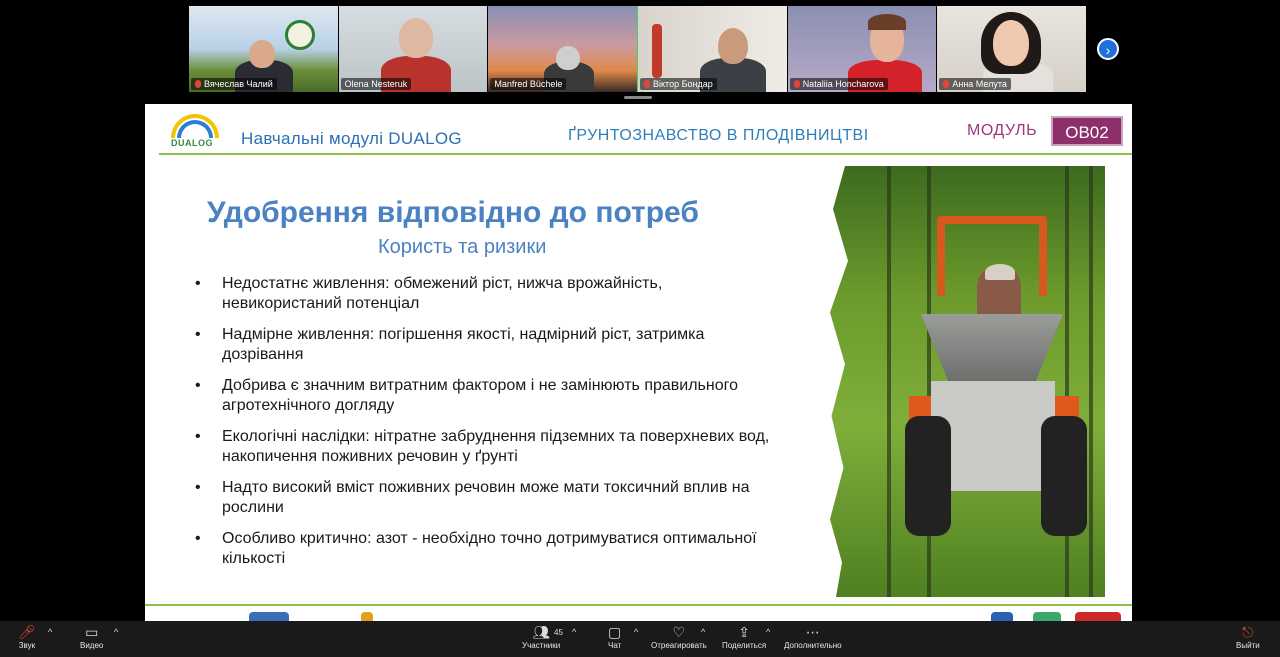 This screenshot has width=1280, height=657. What do you see at coordinates (862, 49) in the screenshot?
I see `participant-tile: Nataliia Honcharova` at bounding box center [862, 49].